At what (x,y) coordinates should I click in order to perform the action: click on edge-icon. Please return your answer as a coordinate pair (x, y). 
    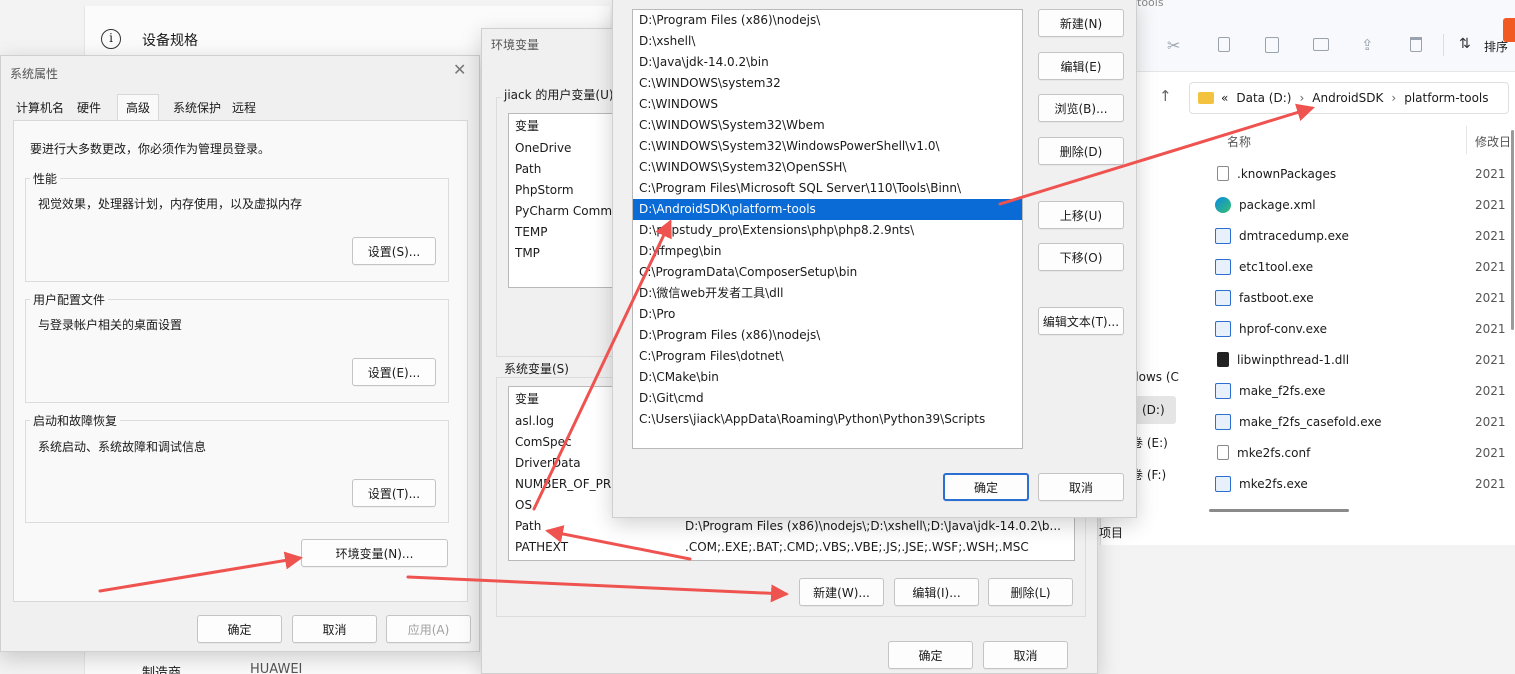
    Looking at the image, I should click on (1223, 204).